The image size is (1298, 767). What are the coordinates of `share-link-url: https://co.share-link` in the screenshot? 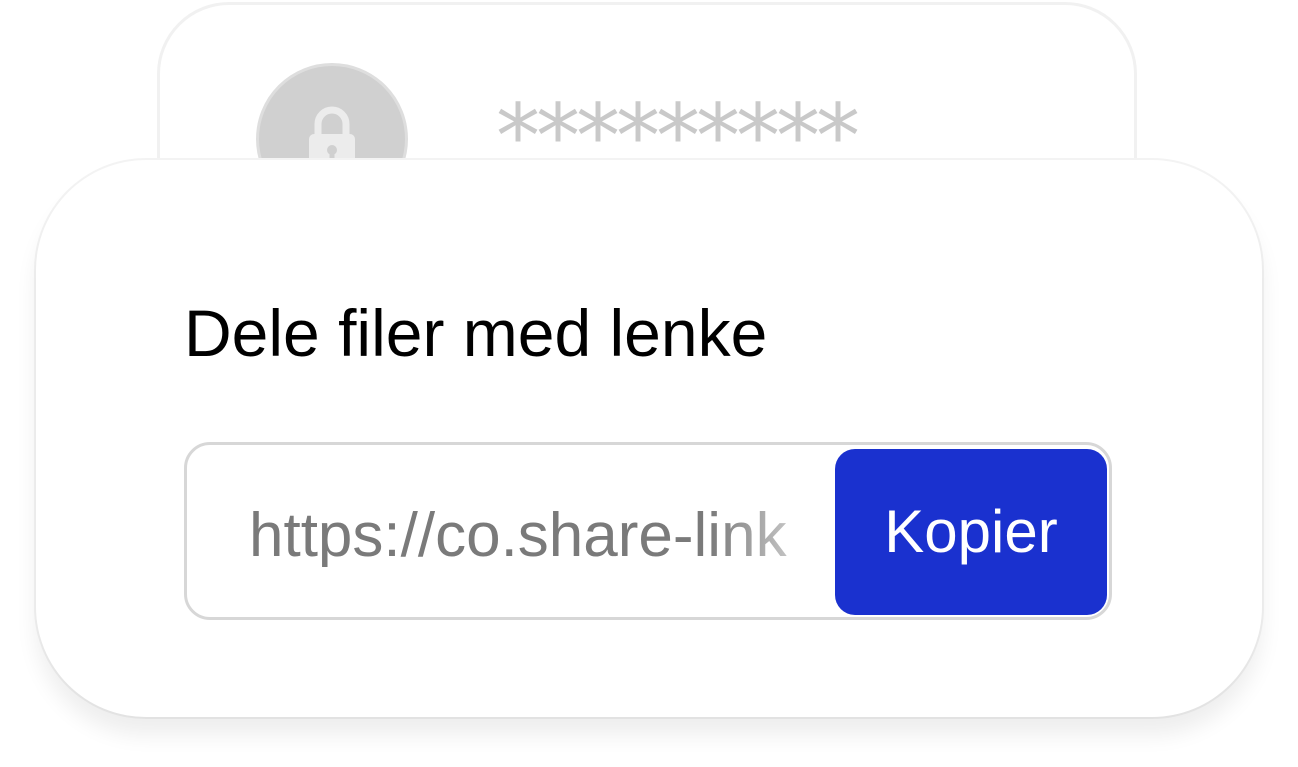 It's located at (544, 536).